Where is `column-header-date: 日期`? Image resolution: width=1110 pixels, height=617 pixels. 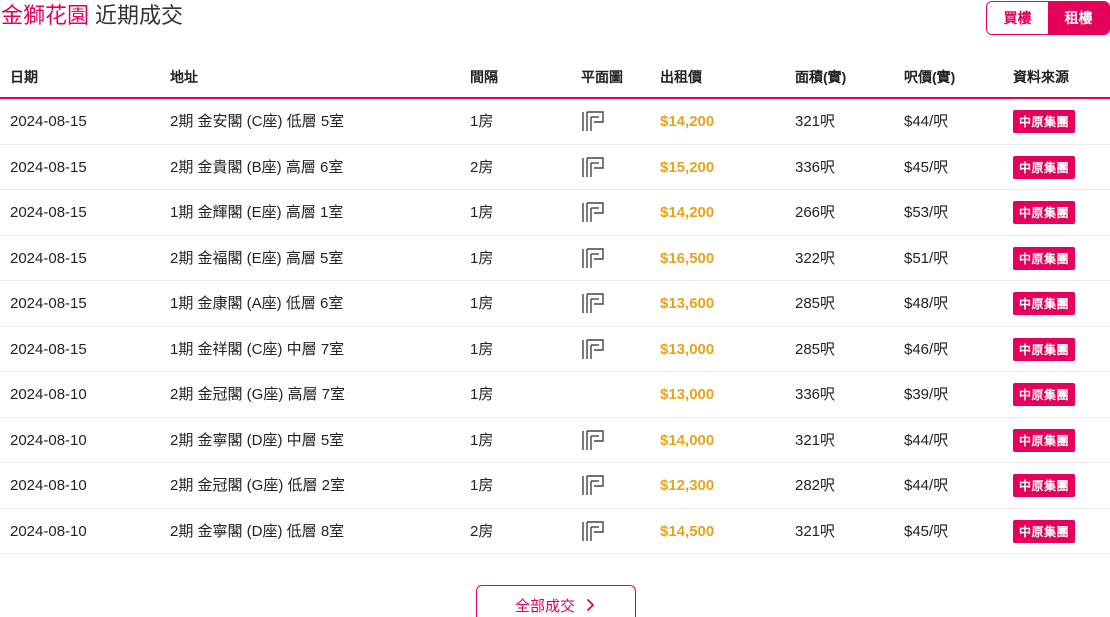 column-header-date: 日期 is located at coordinates (24, 77).